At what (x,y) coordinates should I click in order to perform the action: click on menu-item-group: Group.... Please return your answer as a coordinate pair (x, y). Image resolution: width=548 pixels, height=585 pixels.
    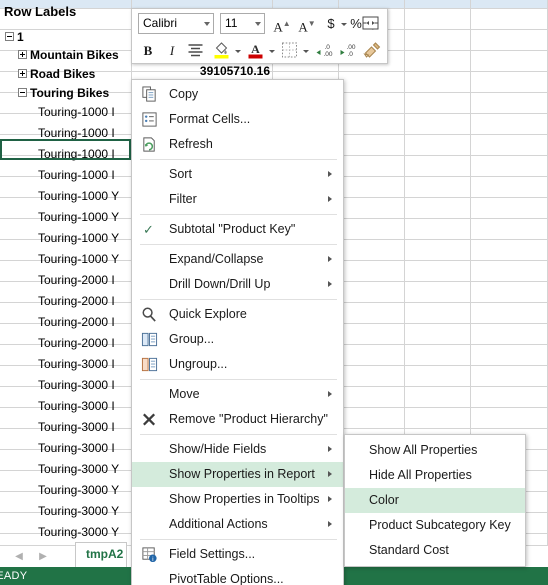
    Looking at the image, I should click on (237, 339).